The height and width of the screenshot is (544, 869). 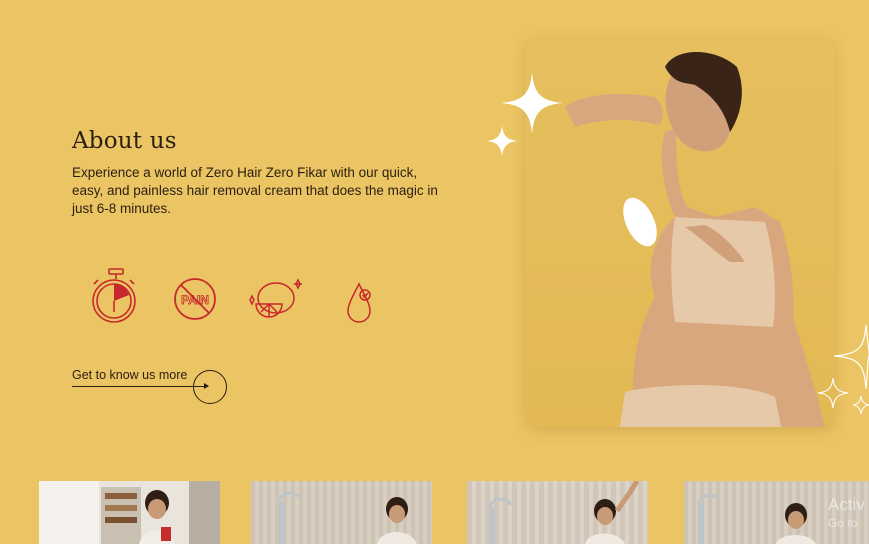 I want to click on stopwatch-icon, so click(x=116, y=297).